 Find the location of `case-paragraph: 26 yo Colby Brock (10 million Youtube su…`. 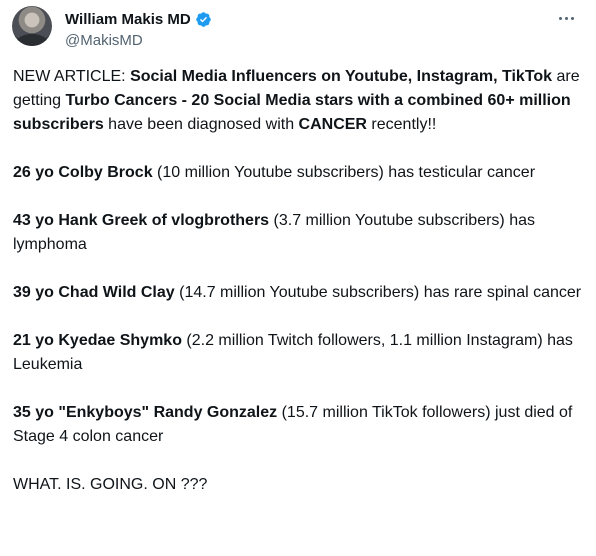

case-paragraph: 26 yo Colby Brock (10 million Youtube su… is located at coordinates (300, 173).